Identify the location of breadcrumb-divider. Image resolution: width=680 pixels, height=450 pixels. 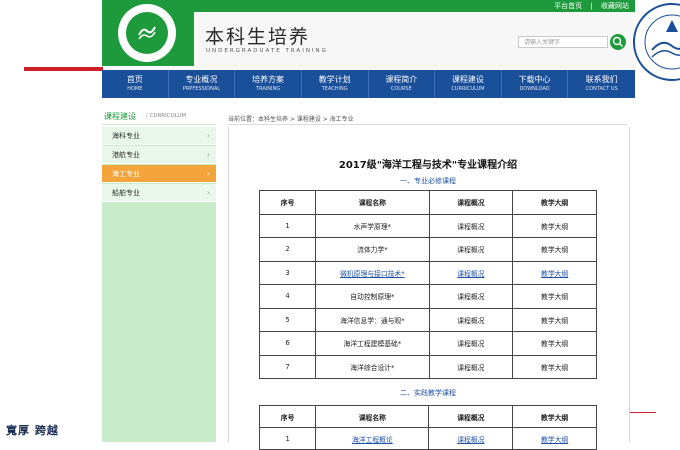
(428, 124).